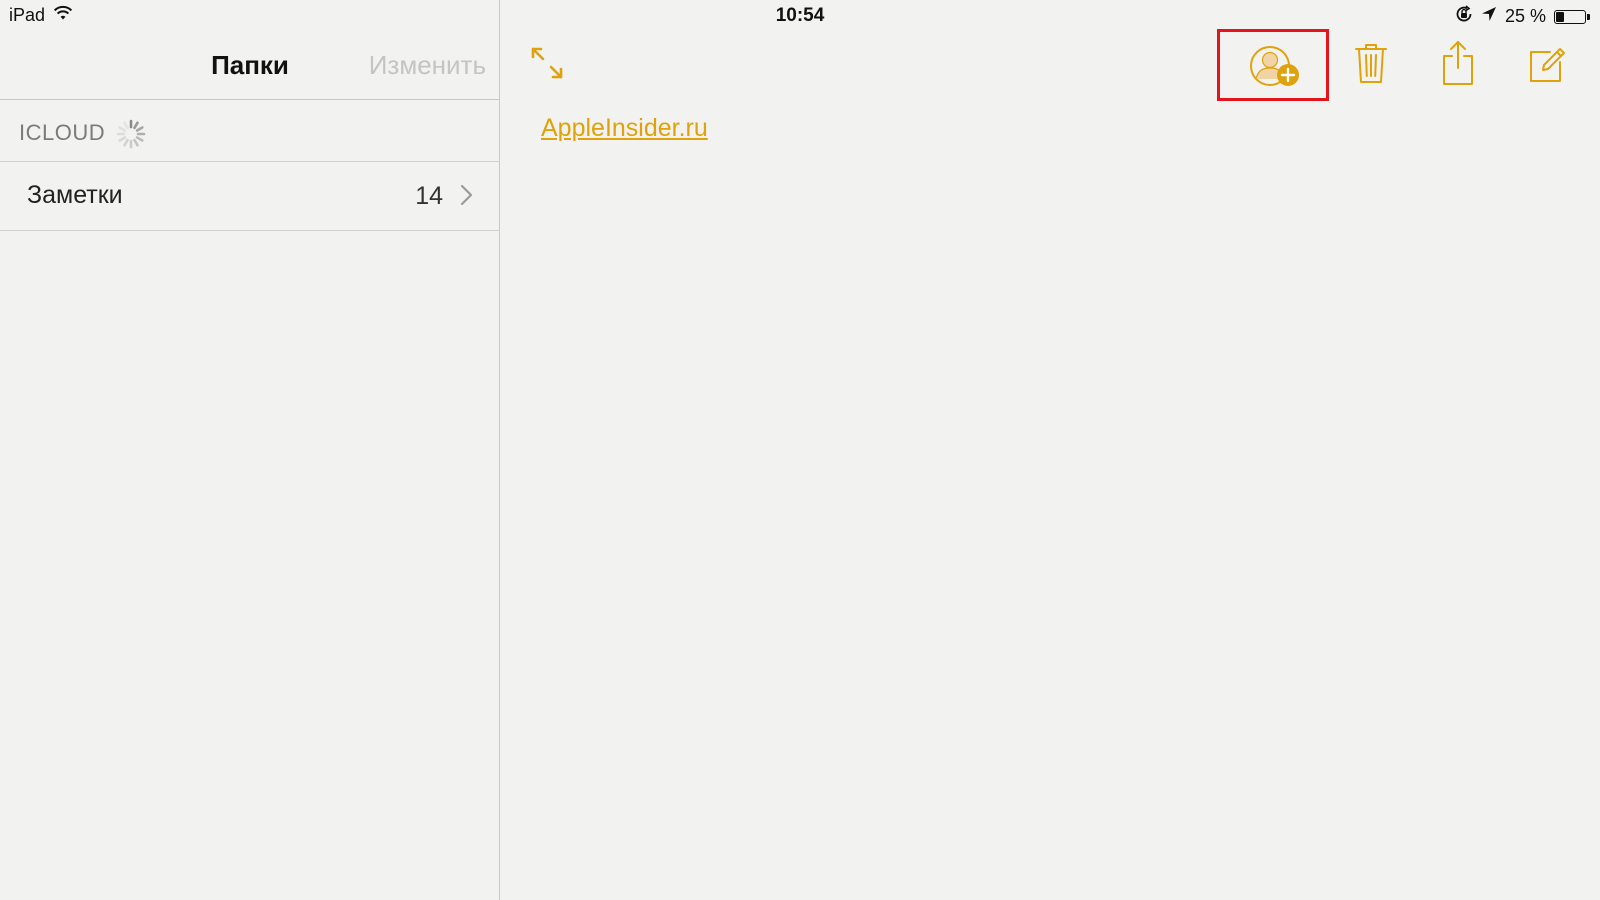 The height and width of the screenshot is (900, 1600). I want to click on folder-count: 14, so click(429, 196).